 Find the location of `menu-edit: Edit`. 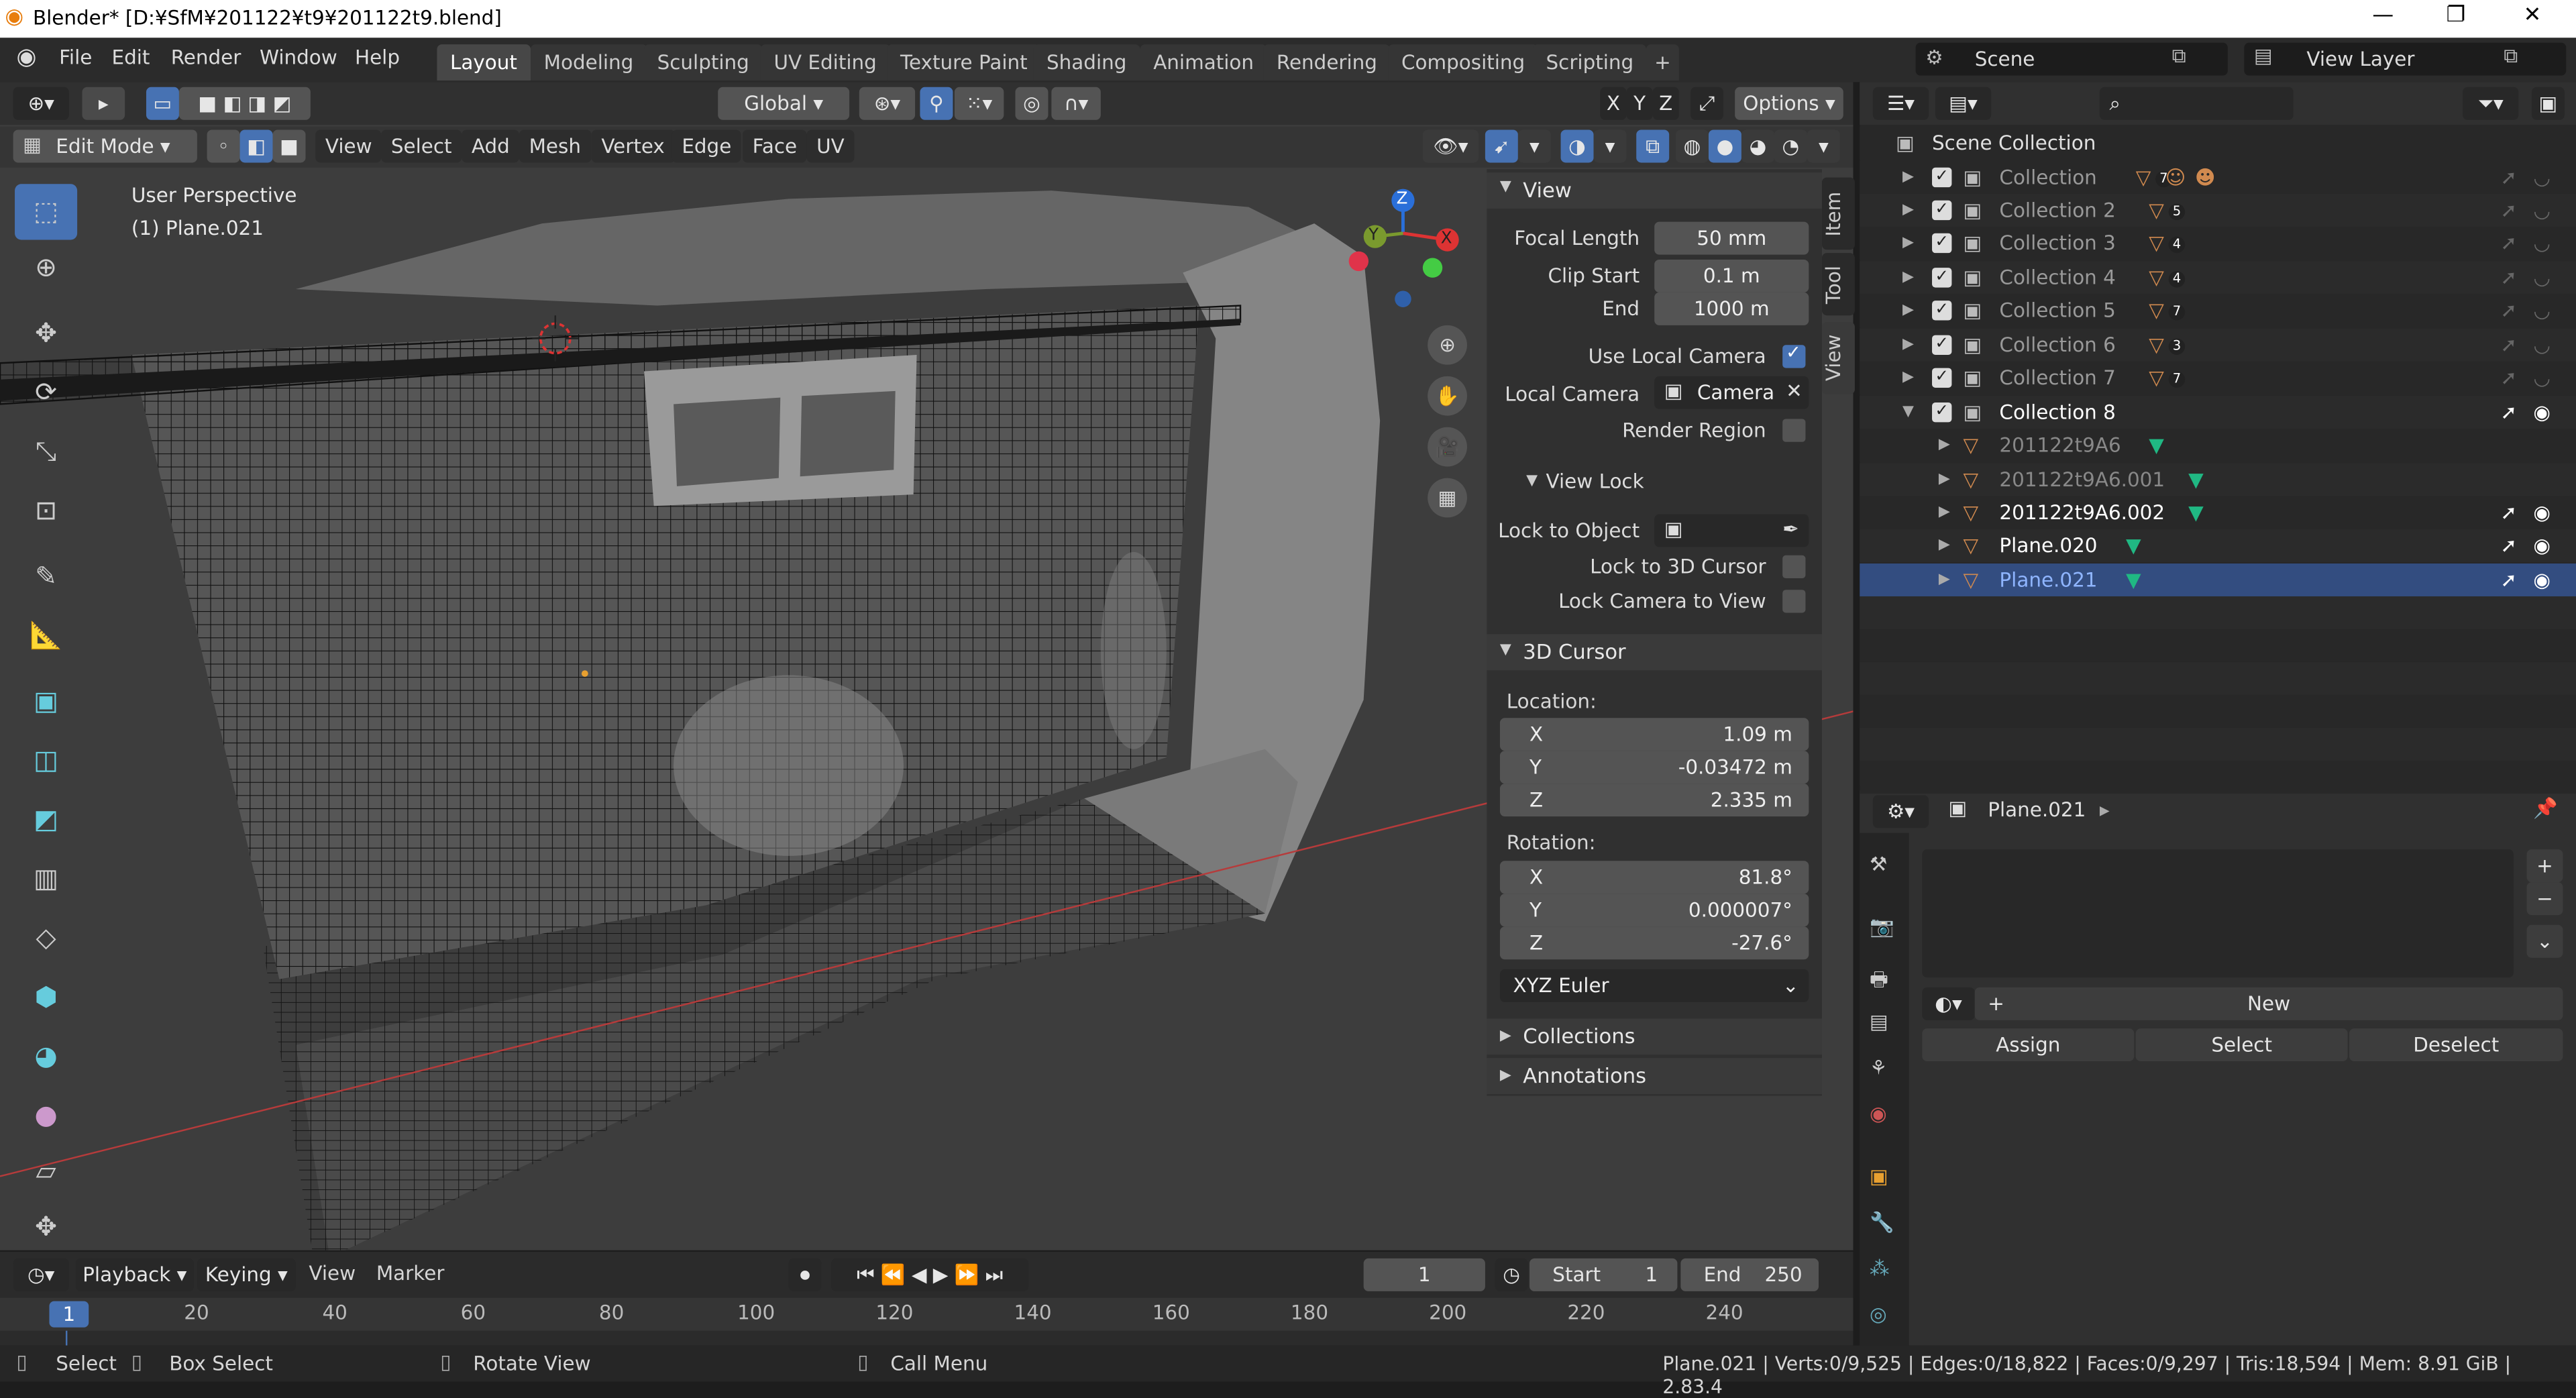

menu-edit: Edit is located at coordinates (131, 57).